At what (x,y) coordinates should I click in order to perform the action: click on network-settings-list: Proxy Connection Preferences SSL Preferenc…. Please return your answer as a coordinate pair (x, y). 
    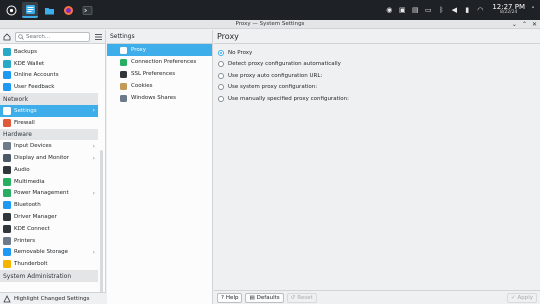
    Looking at the image, I should click on (159, 74).